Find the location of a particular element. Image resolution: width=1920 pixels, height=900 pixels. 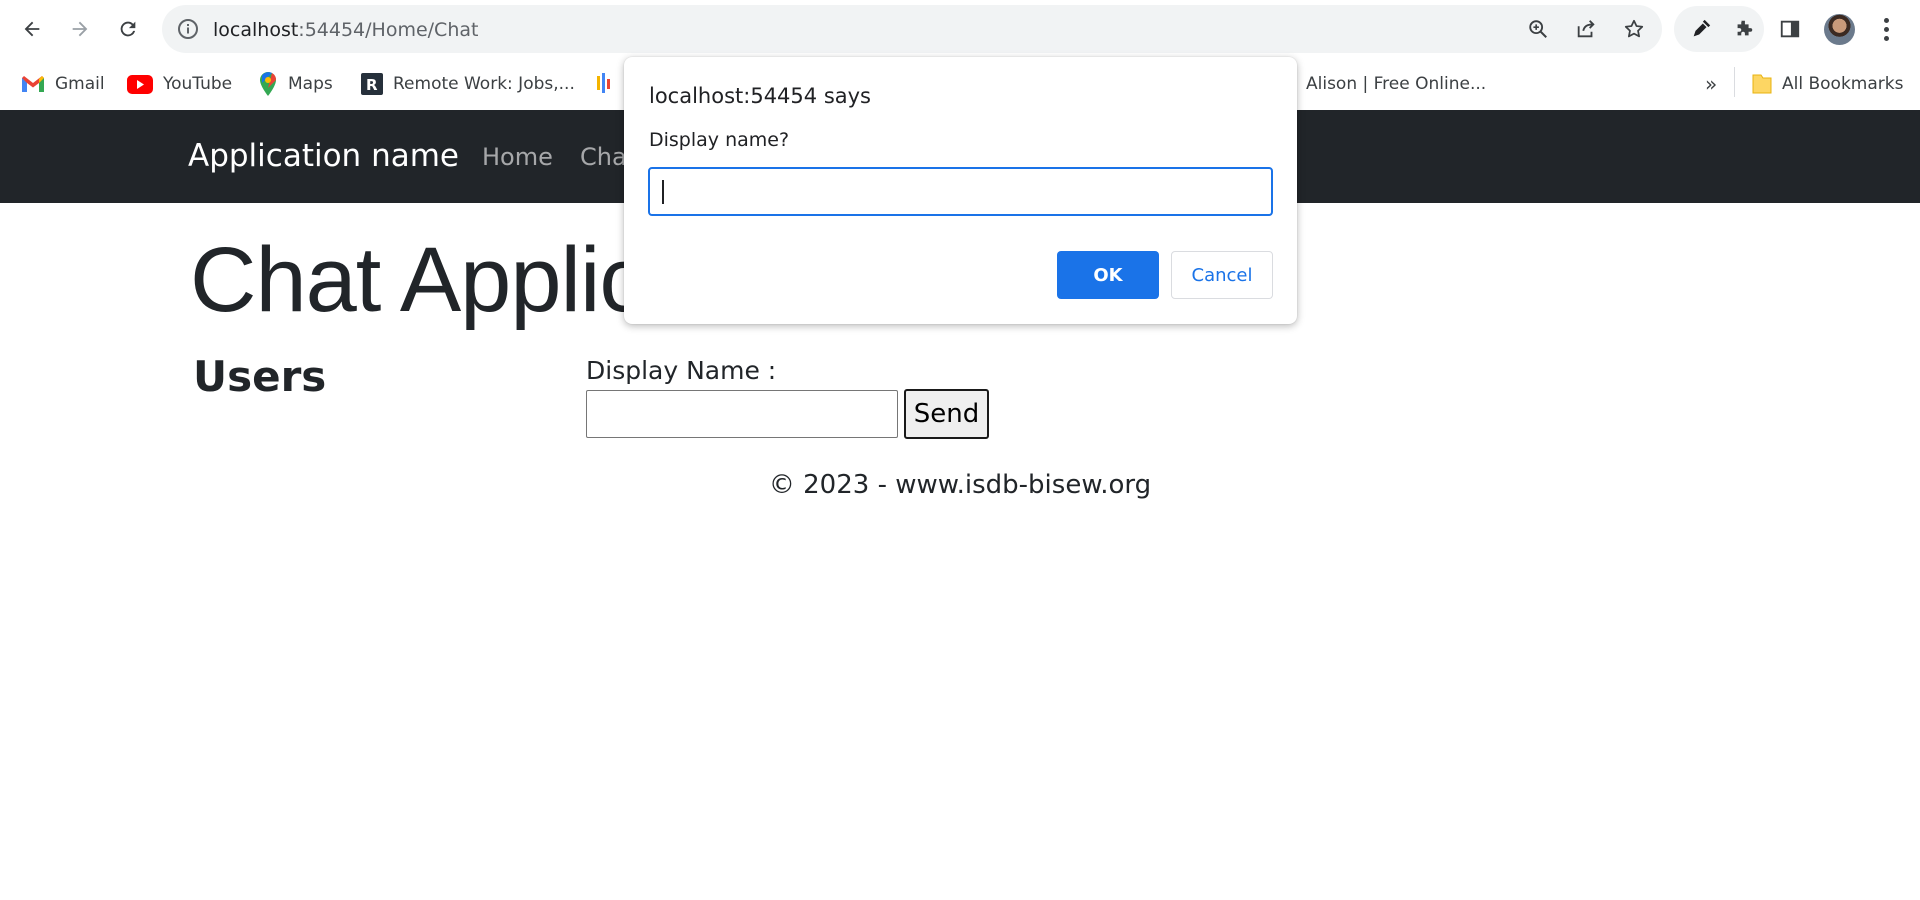

all-bookmarks-button: All Bookmarks is located at coordinates (1827, 84).